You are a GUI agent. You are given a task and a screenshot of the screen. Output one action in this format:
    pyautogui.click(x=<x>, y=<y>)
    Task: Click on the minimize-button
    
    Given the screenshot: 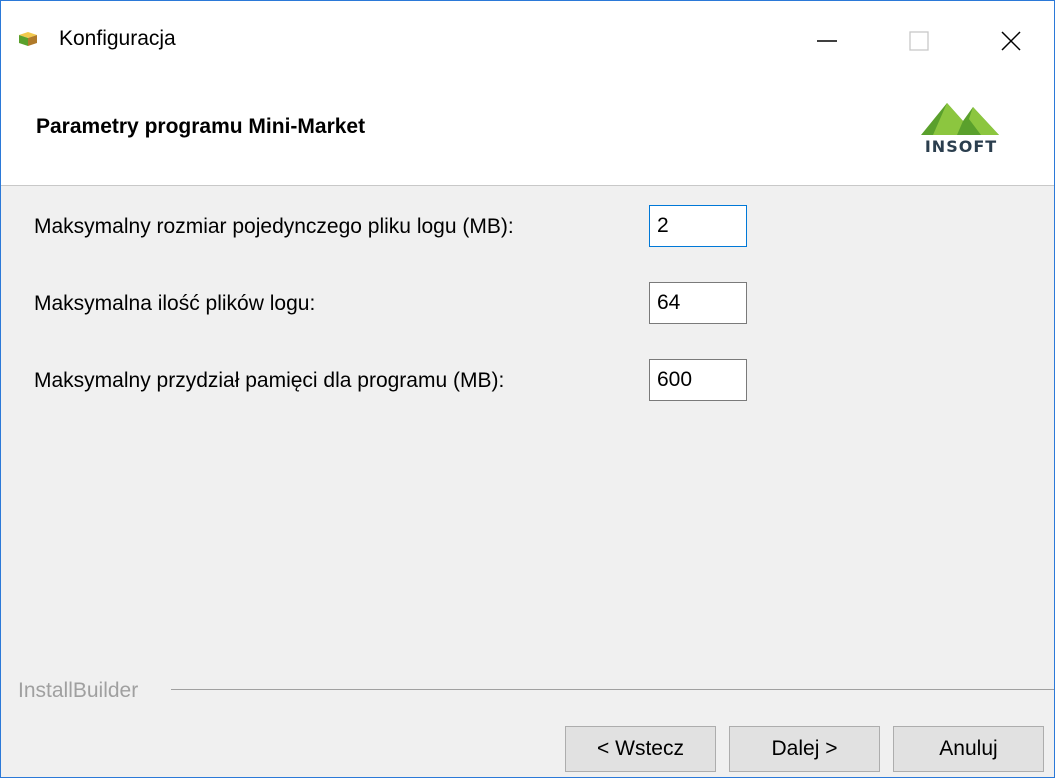 What is the action you would take?
    pyautogui.click(x=827, y=41)
    